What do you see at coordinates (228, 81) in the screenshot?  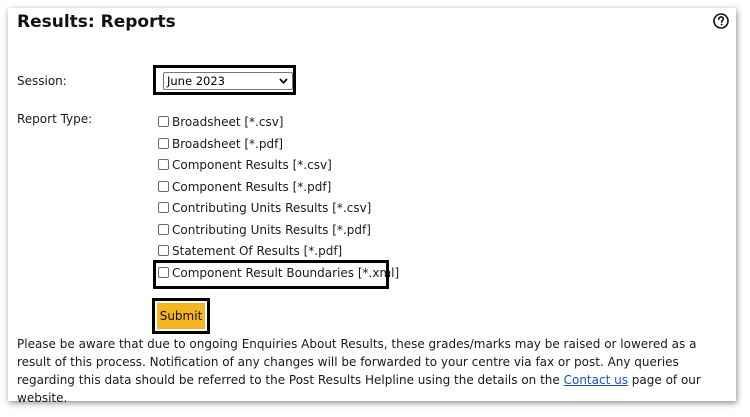 I see `session-select: June 2023` at bounding box center [228, 81].